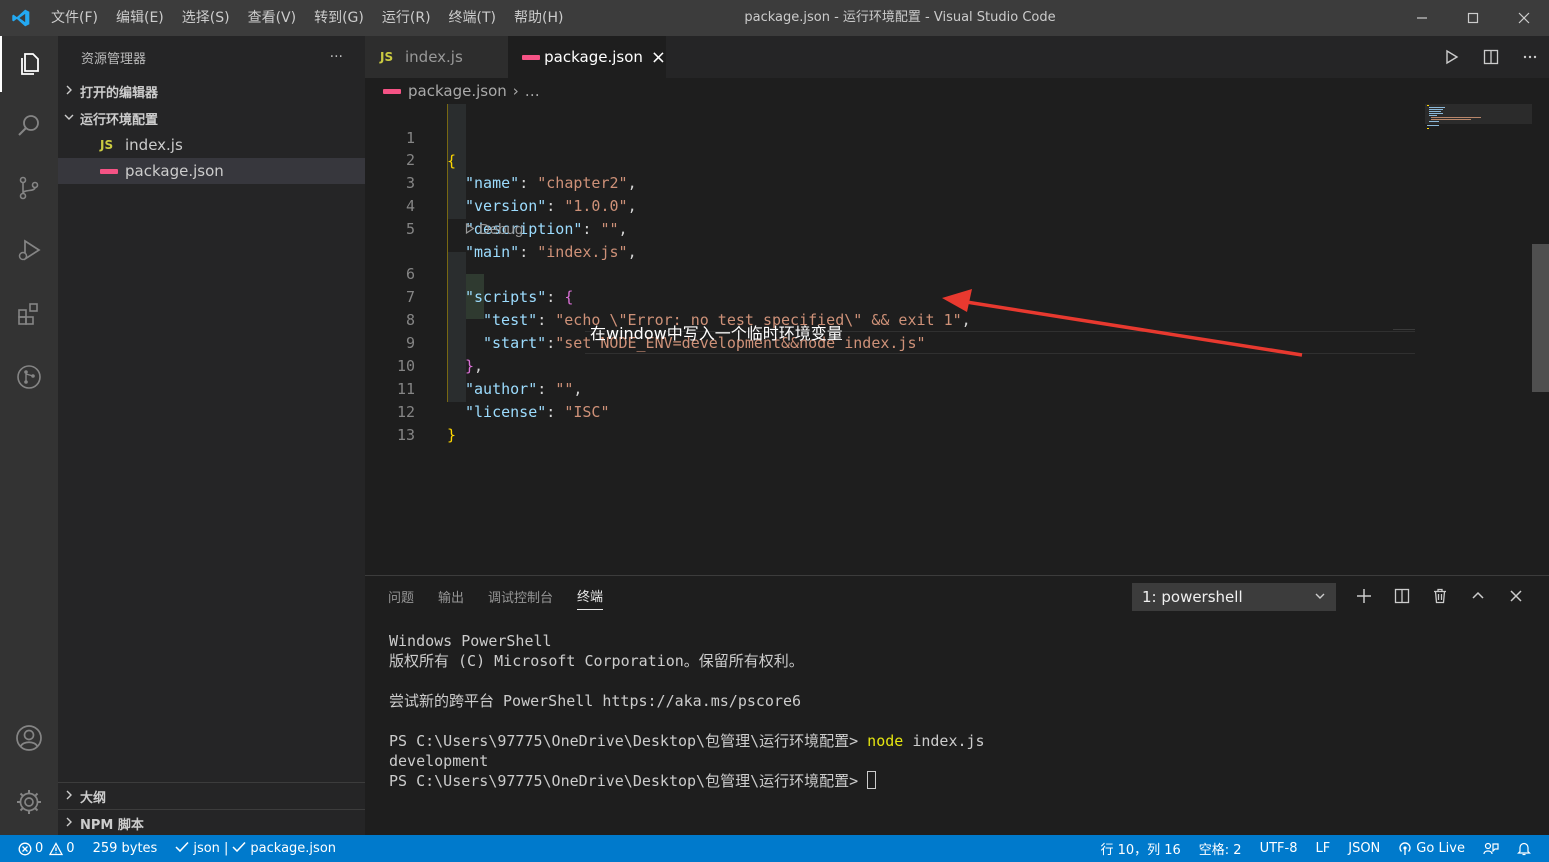 The width and height of the screenshot is (1549, 862). What do you see at coordinates (1490, 57) in the screenshot?
I see `split-editor-icon` at bounding box center [1490, 57].